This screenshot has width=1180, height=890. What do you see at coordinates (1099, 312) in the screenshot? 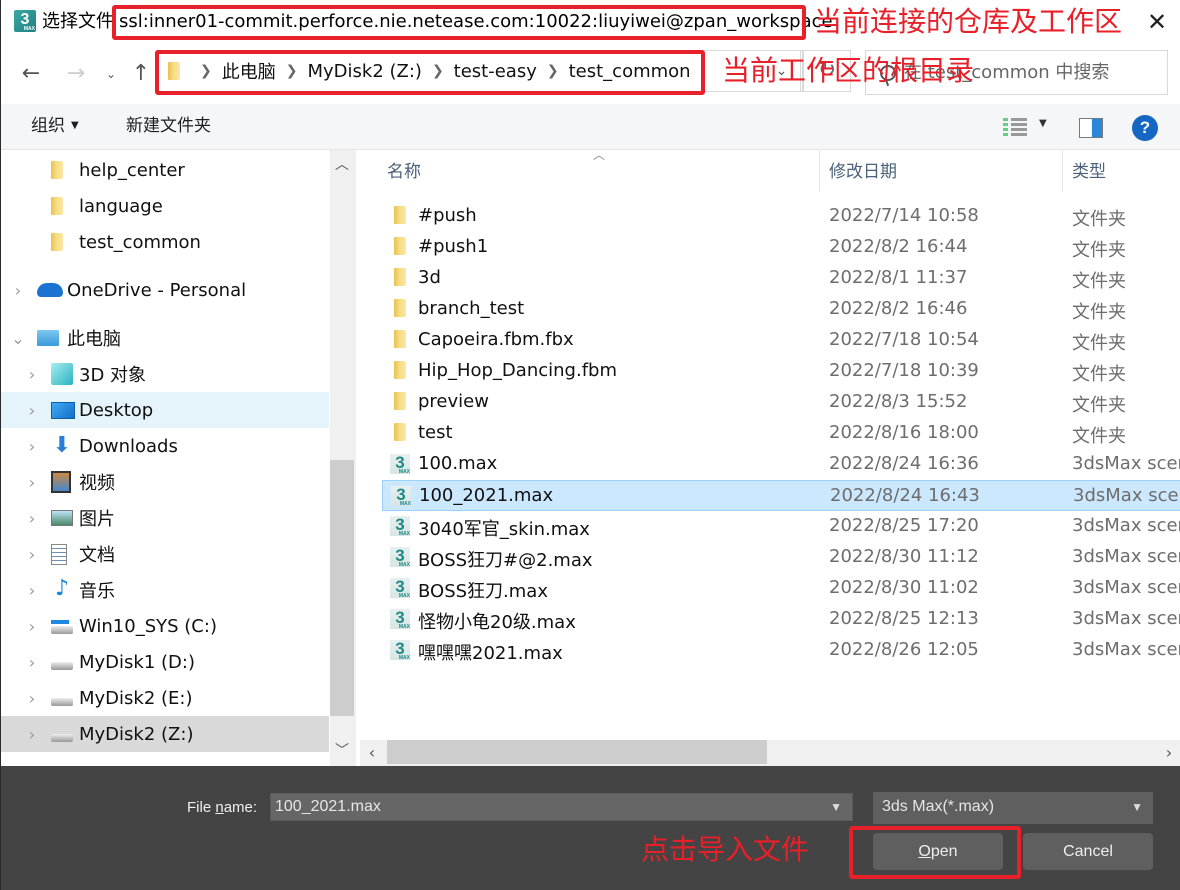
I see `file-type: 文件夹` at bounding box center [1099, 312].